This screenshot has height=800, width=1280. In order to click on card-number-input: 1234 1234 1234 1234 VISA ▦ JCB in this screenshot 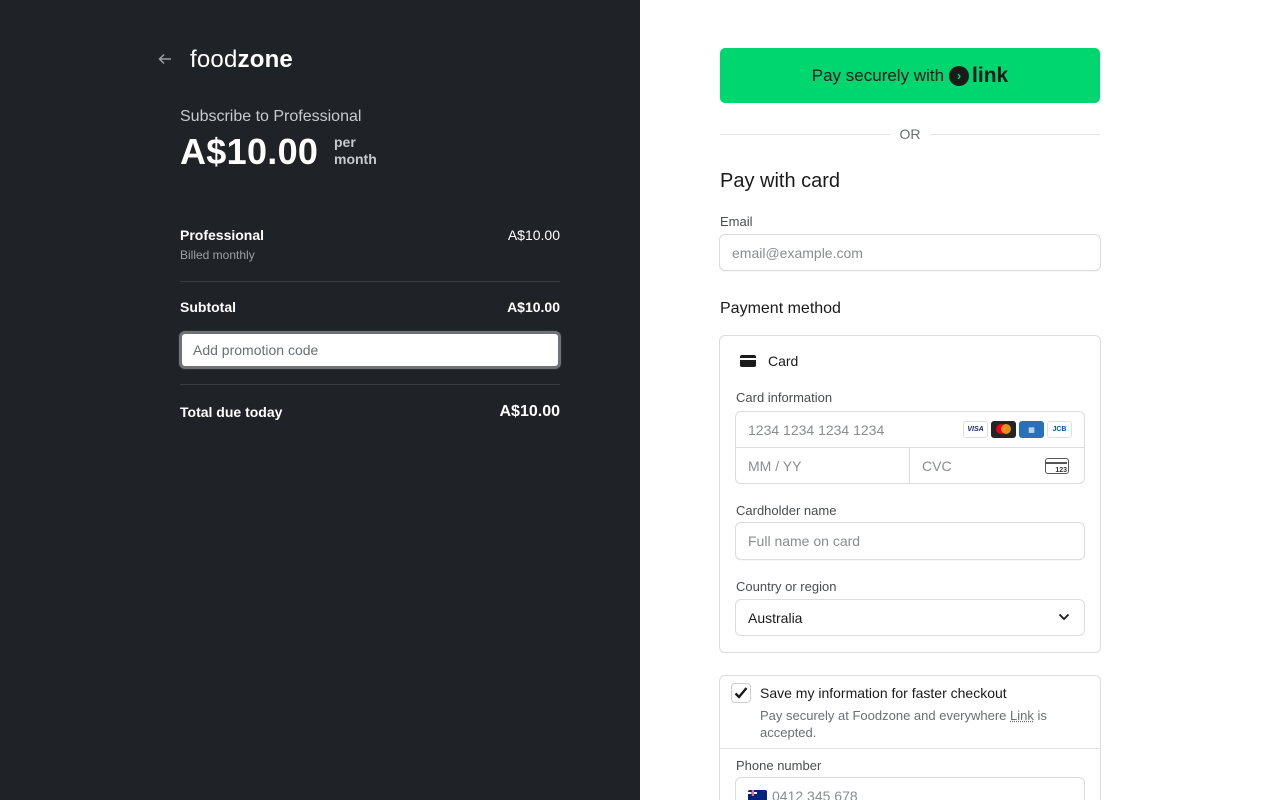, I will do `click(910, 429)`.